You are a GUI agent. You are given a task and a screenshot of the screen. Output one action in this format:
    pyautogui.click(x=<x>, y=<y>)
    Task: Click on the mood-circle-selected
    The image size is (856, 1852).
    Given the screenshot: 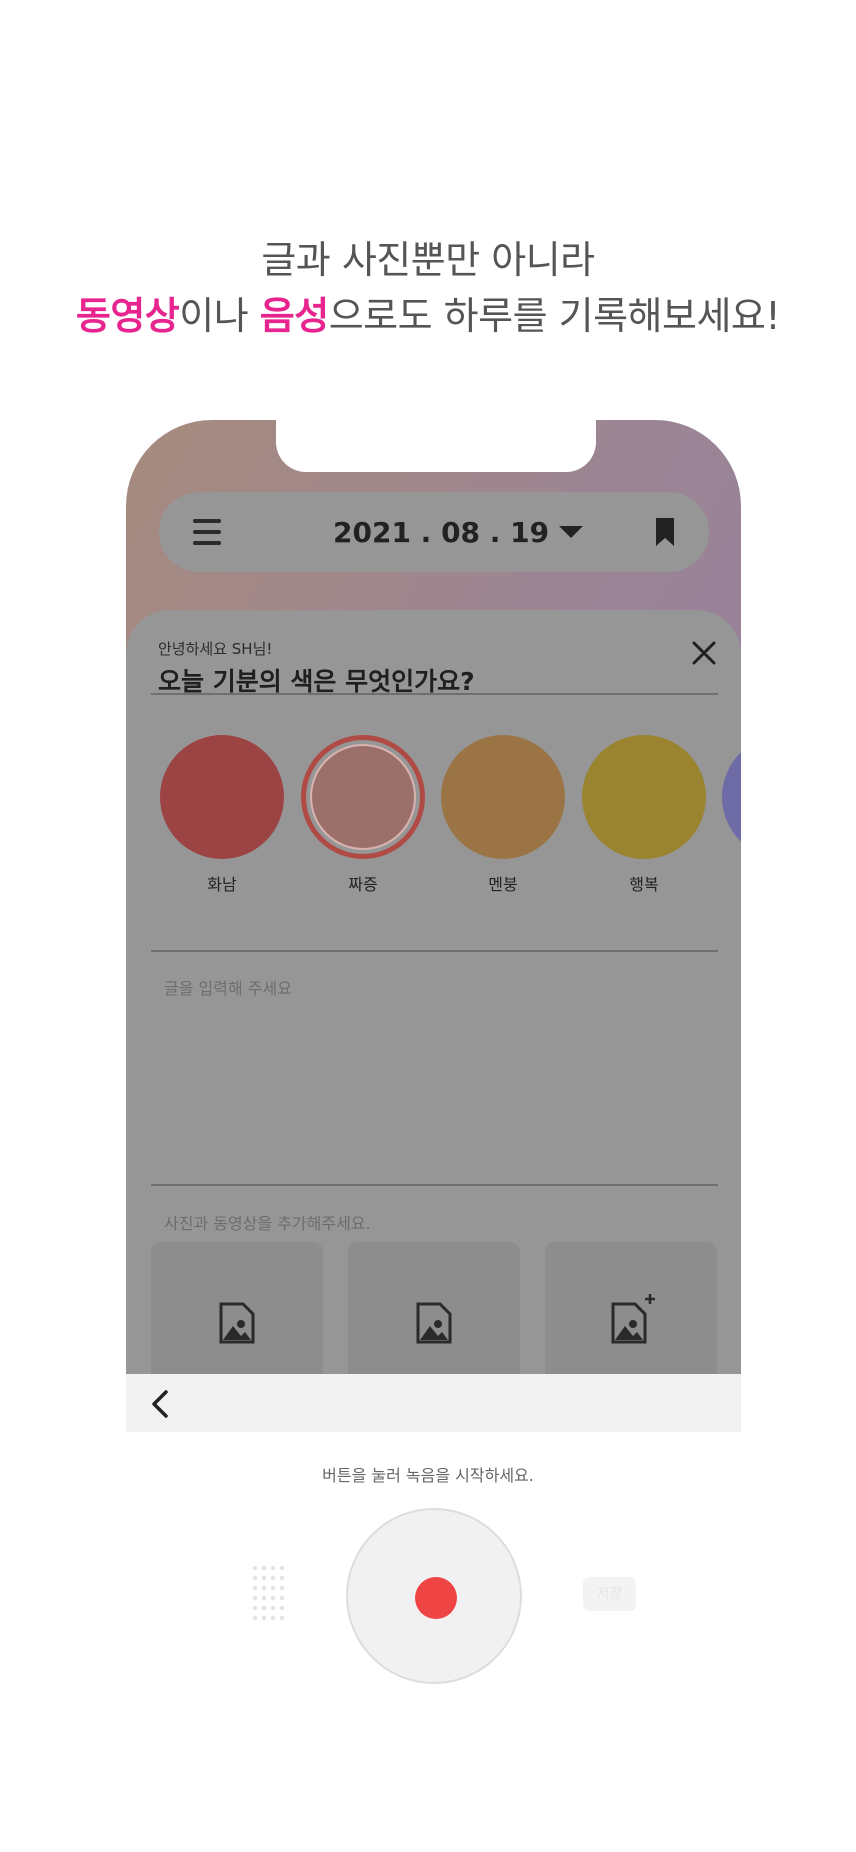 What is the action you would take?
    pyautogui.click(x=363, y=797)
    